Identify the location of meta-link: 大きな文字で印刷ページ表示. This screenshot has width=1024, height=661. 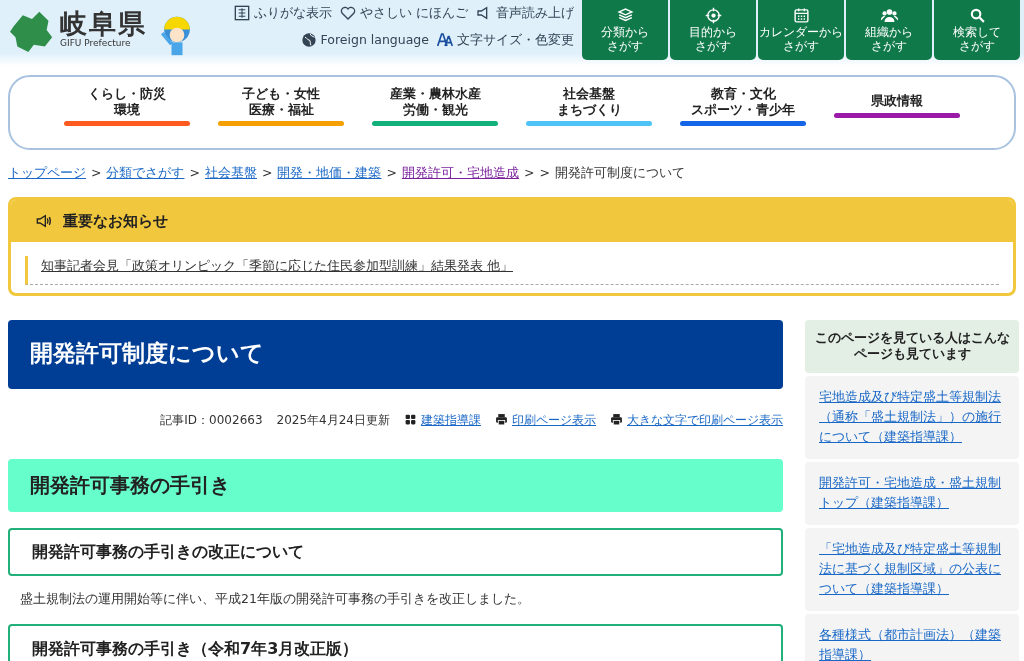
(705, 419).